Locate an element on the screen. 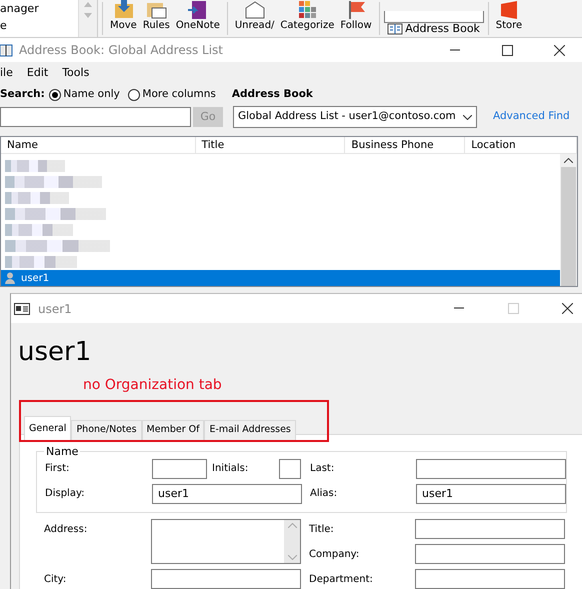  search-field is located at coordinates (434, 16).